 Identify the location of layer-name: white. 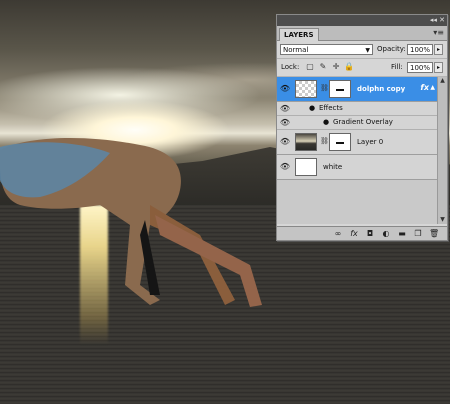
(332, 167).